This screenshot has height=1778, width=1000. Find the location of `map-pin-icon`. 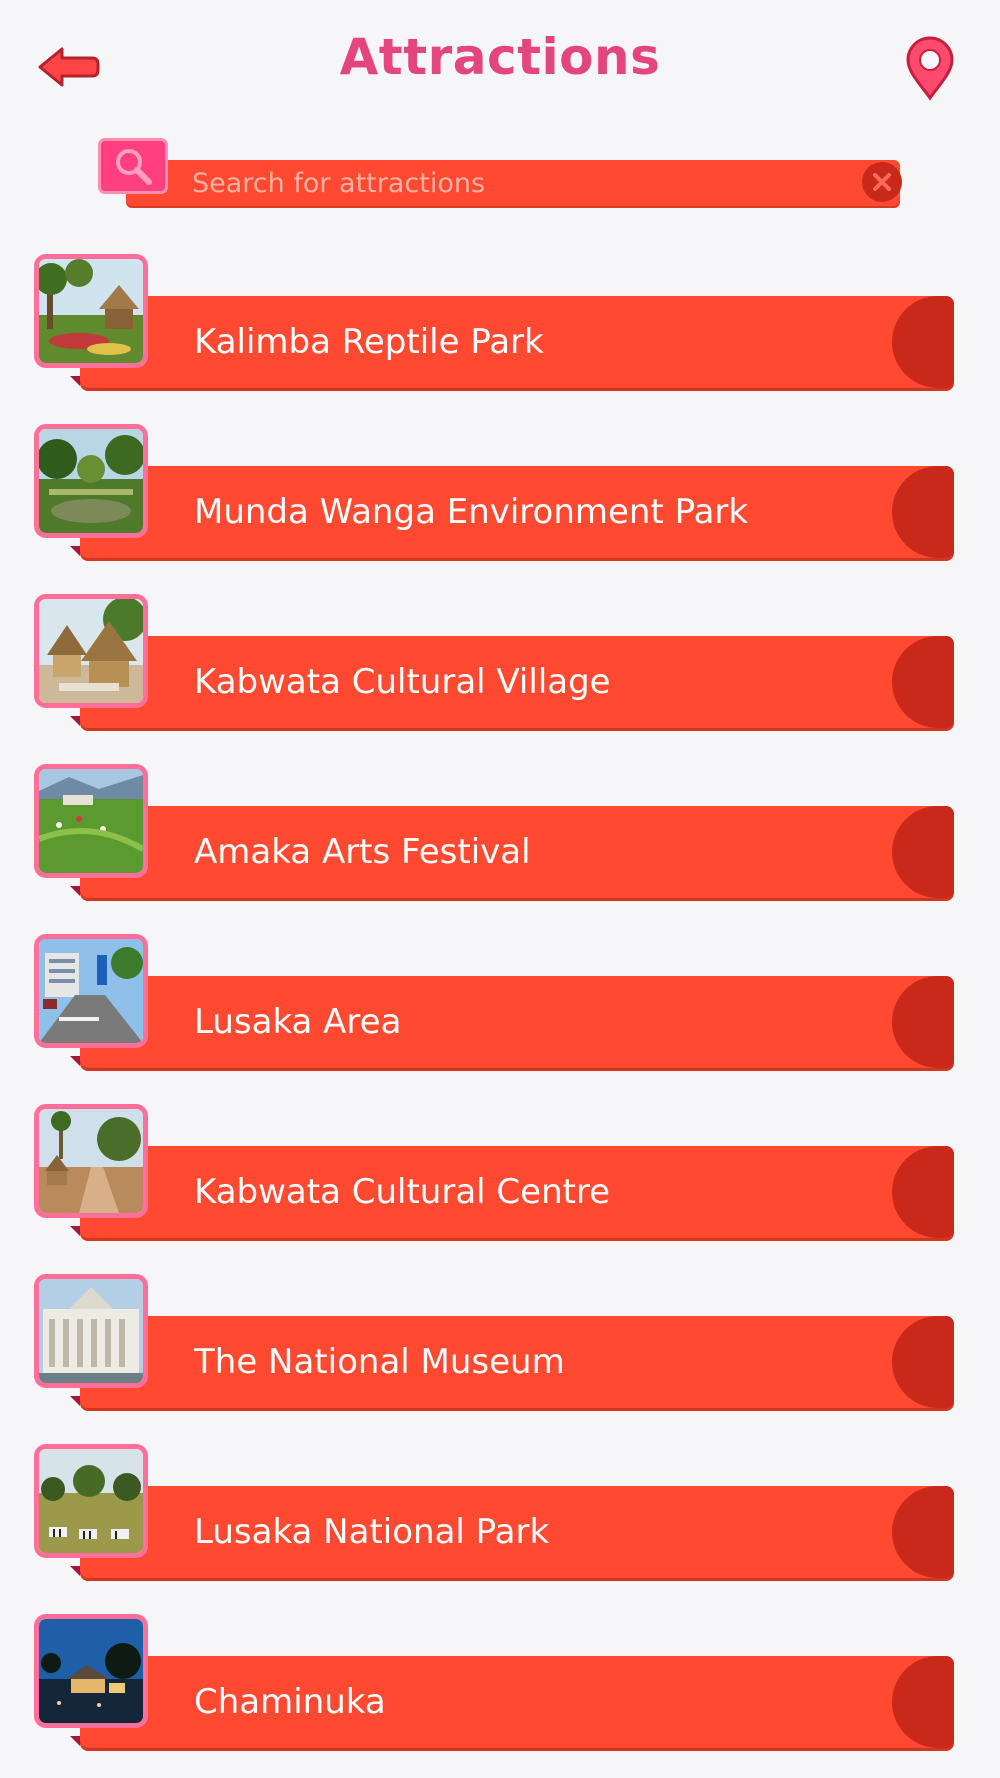

map-pin-icon is located at coordinates (930, 68).